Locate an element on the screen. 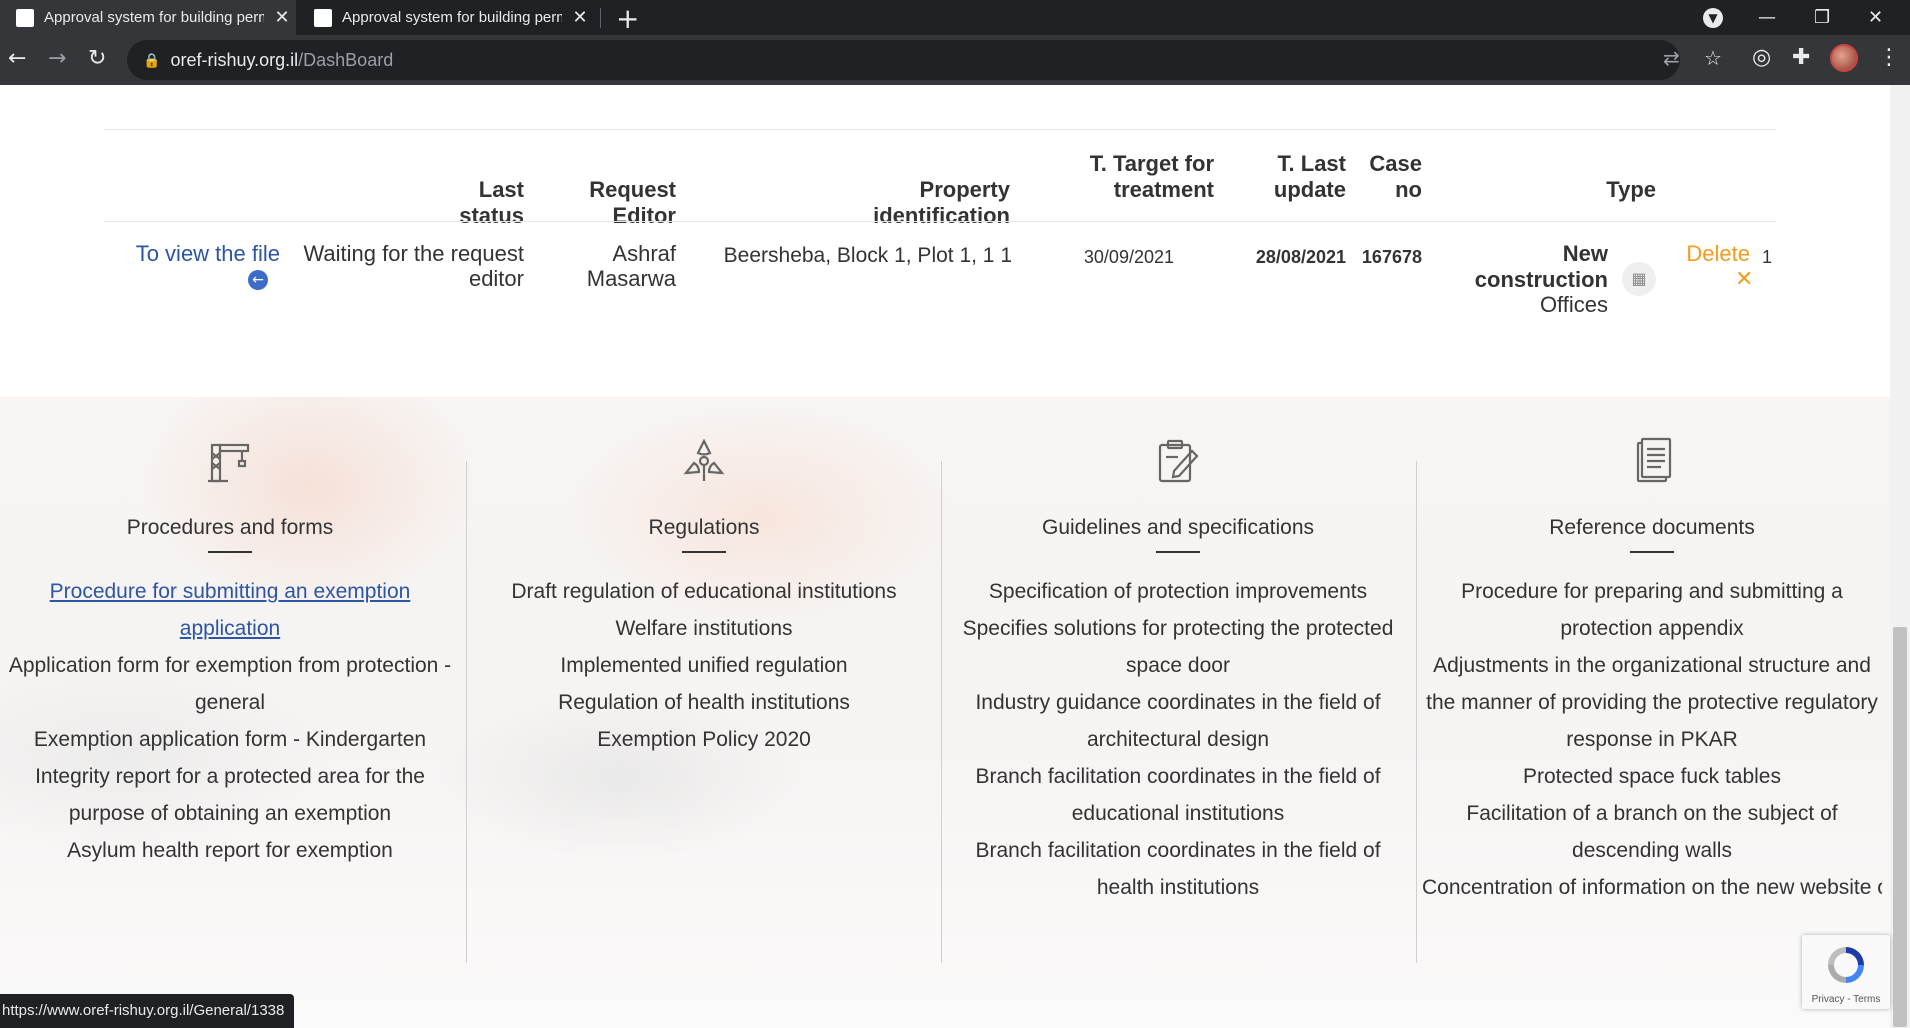 This screenshot has width=1910, height=1028. avatar is located at coordinates (1844, 58).